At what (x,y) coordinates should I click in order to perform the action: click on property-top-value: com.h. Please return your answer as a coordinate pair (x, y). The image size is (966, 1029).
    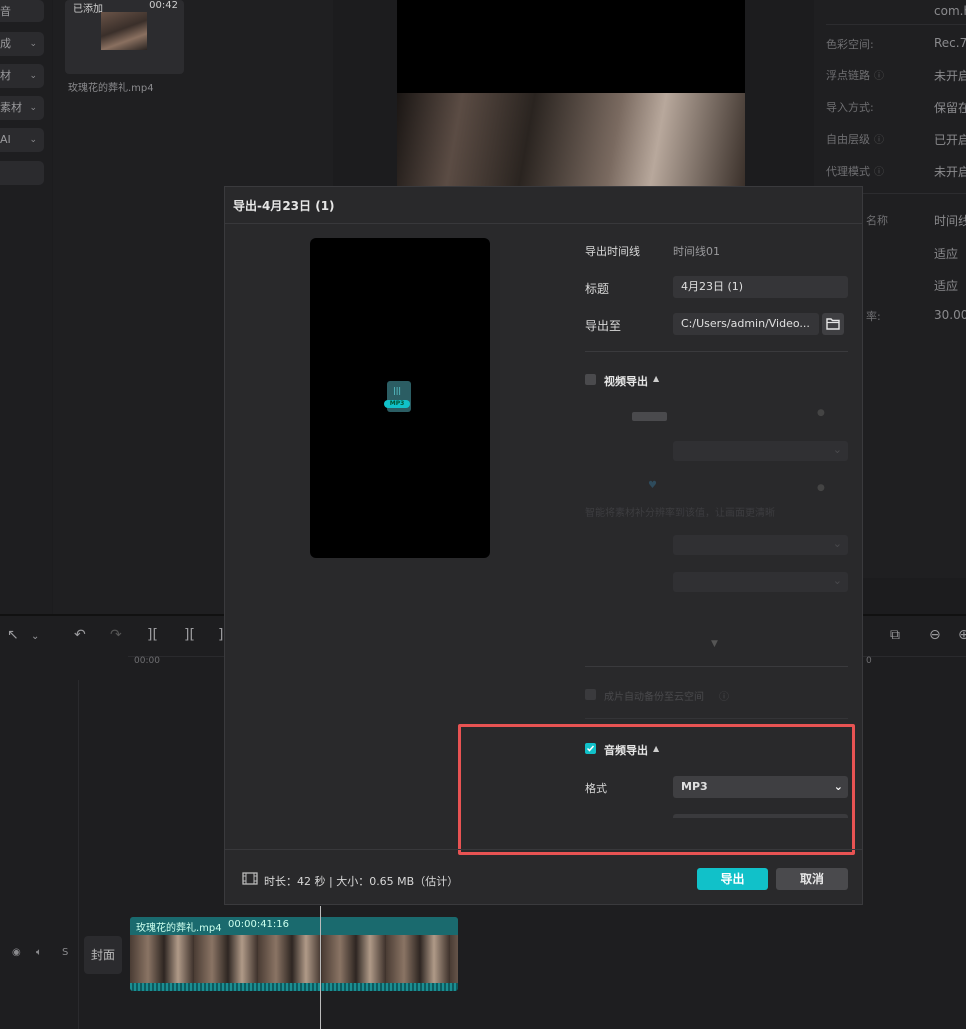
    Looking at the image, I should click on (950, 11).